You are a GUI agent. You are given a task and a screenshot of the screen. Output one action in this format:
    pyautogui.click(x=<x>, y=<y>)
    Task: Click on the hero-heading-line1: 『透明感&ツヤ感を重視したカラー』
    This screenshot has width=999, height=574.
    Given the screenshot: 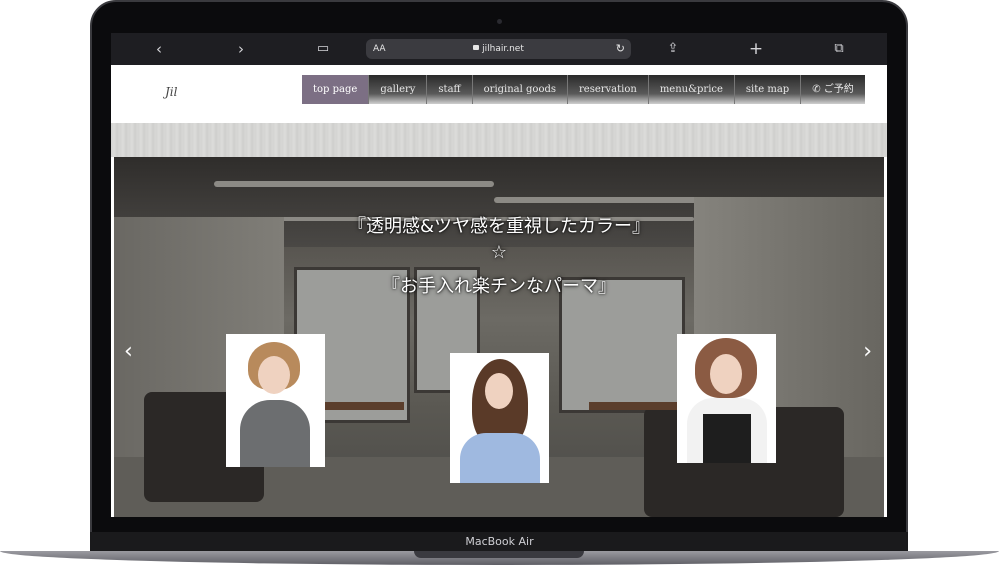 What is the action you would take?
    pyautogui.click(x=499, y=226)
    